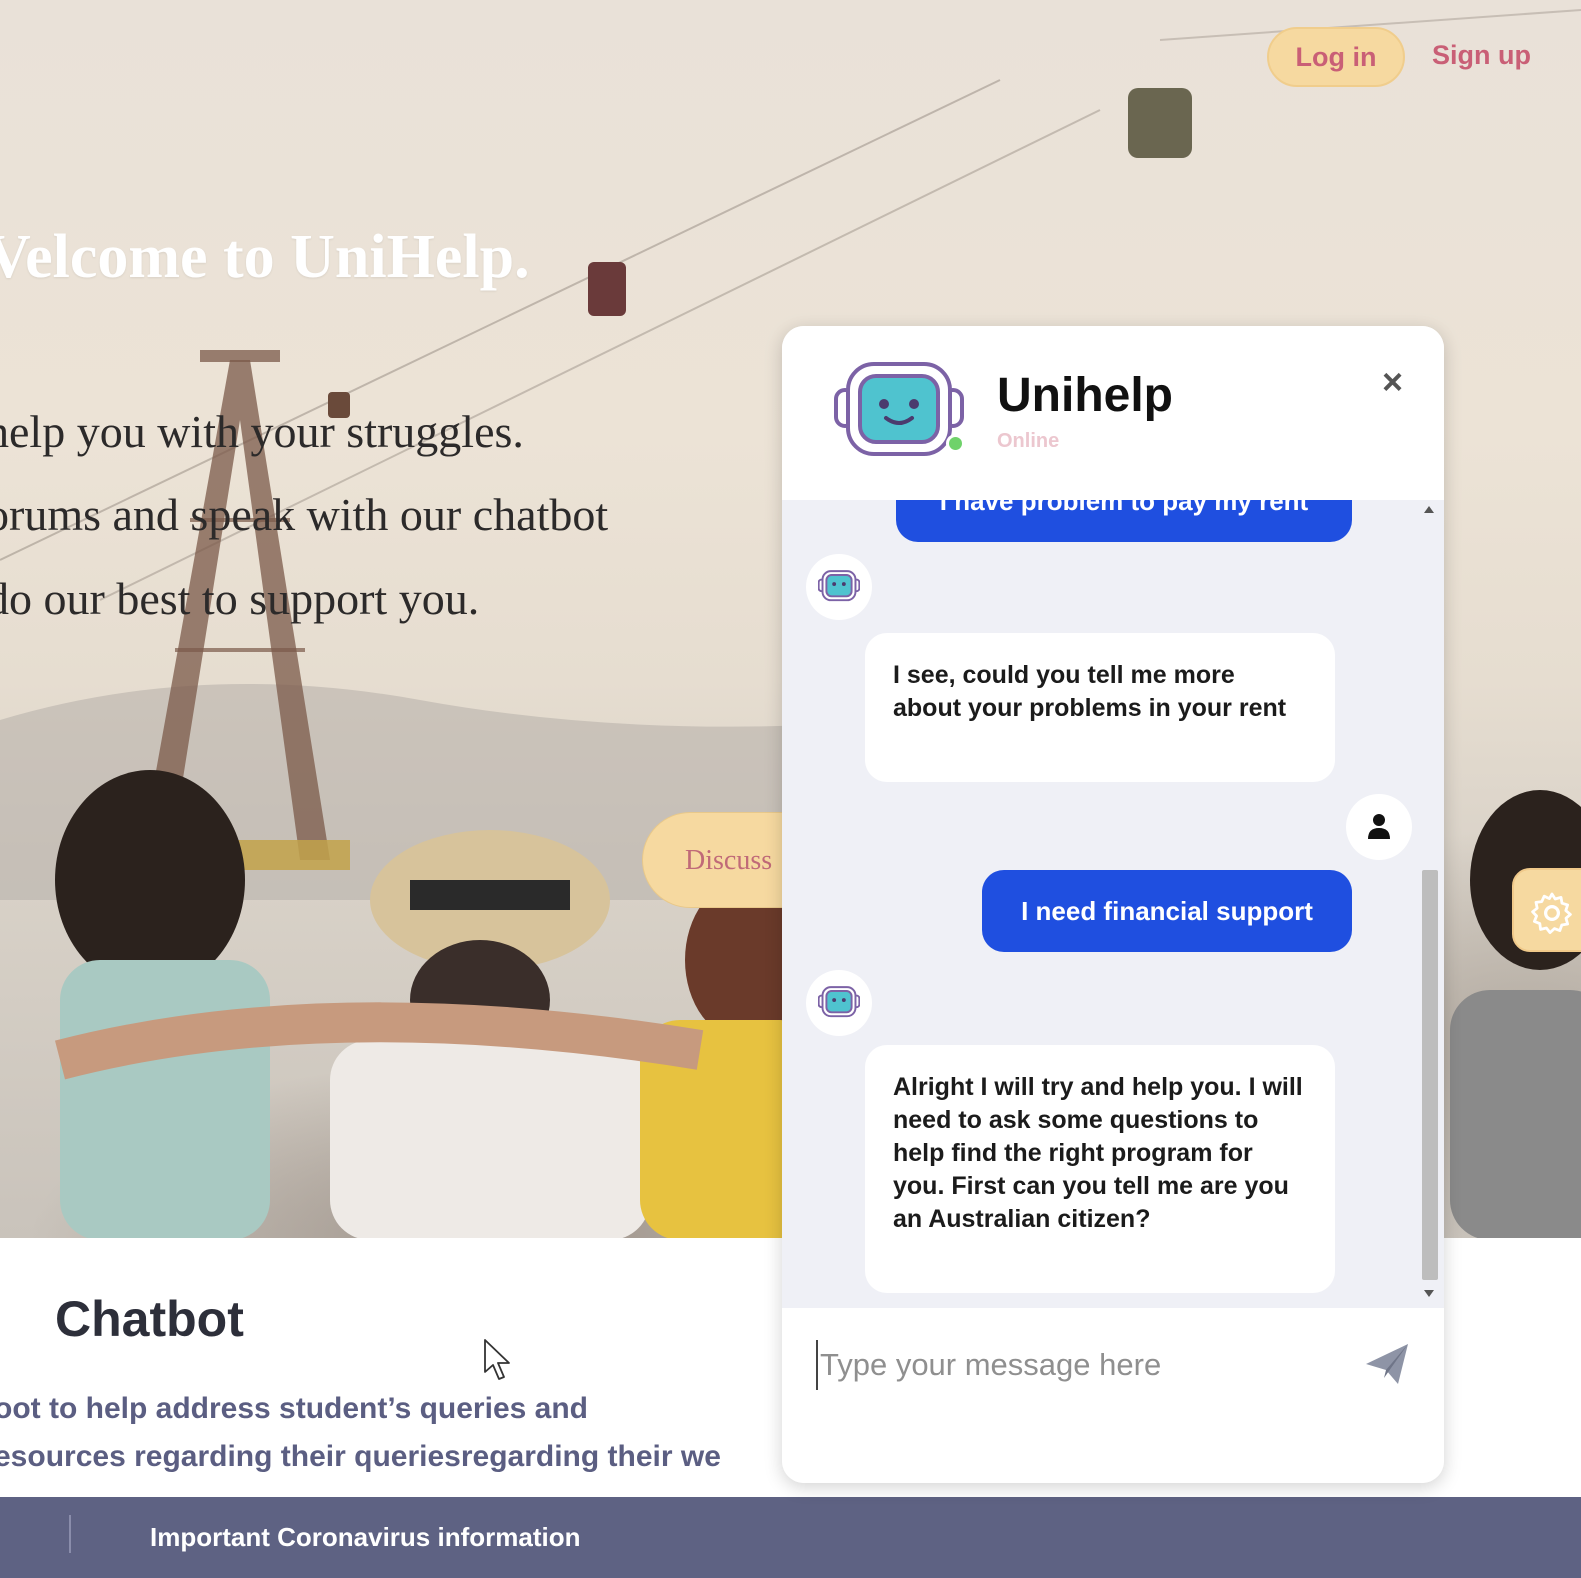  What do you see at coordinates (1430, 1075) in the screenshot?
I see `scroll-thumb` at bounding box center [1430, 1075].